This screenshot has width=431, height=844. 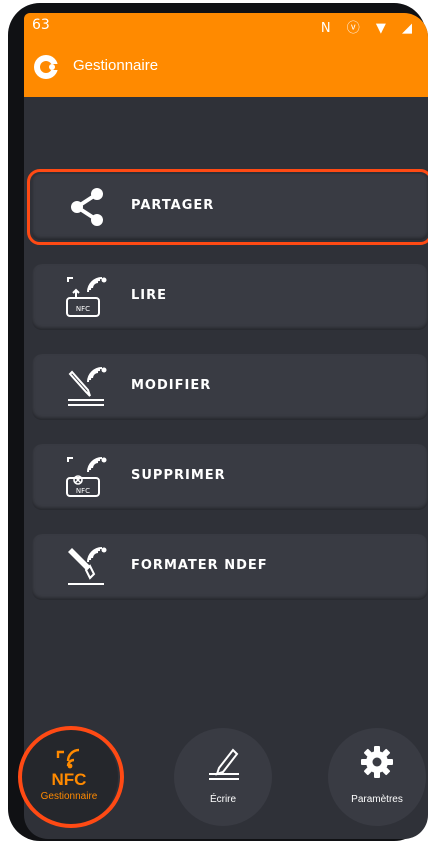 I want to click on nav-manager-label: Gestionnaire, so click(x=69, y=796).